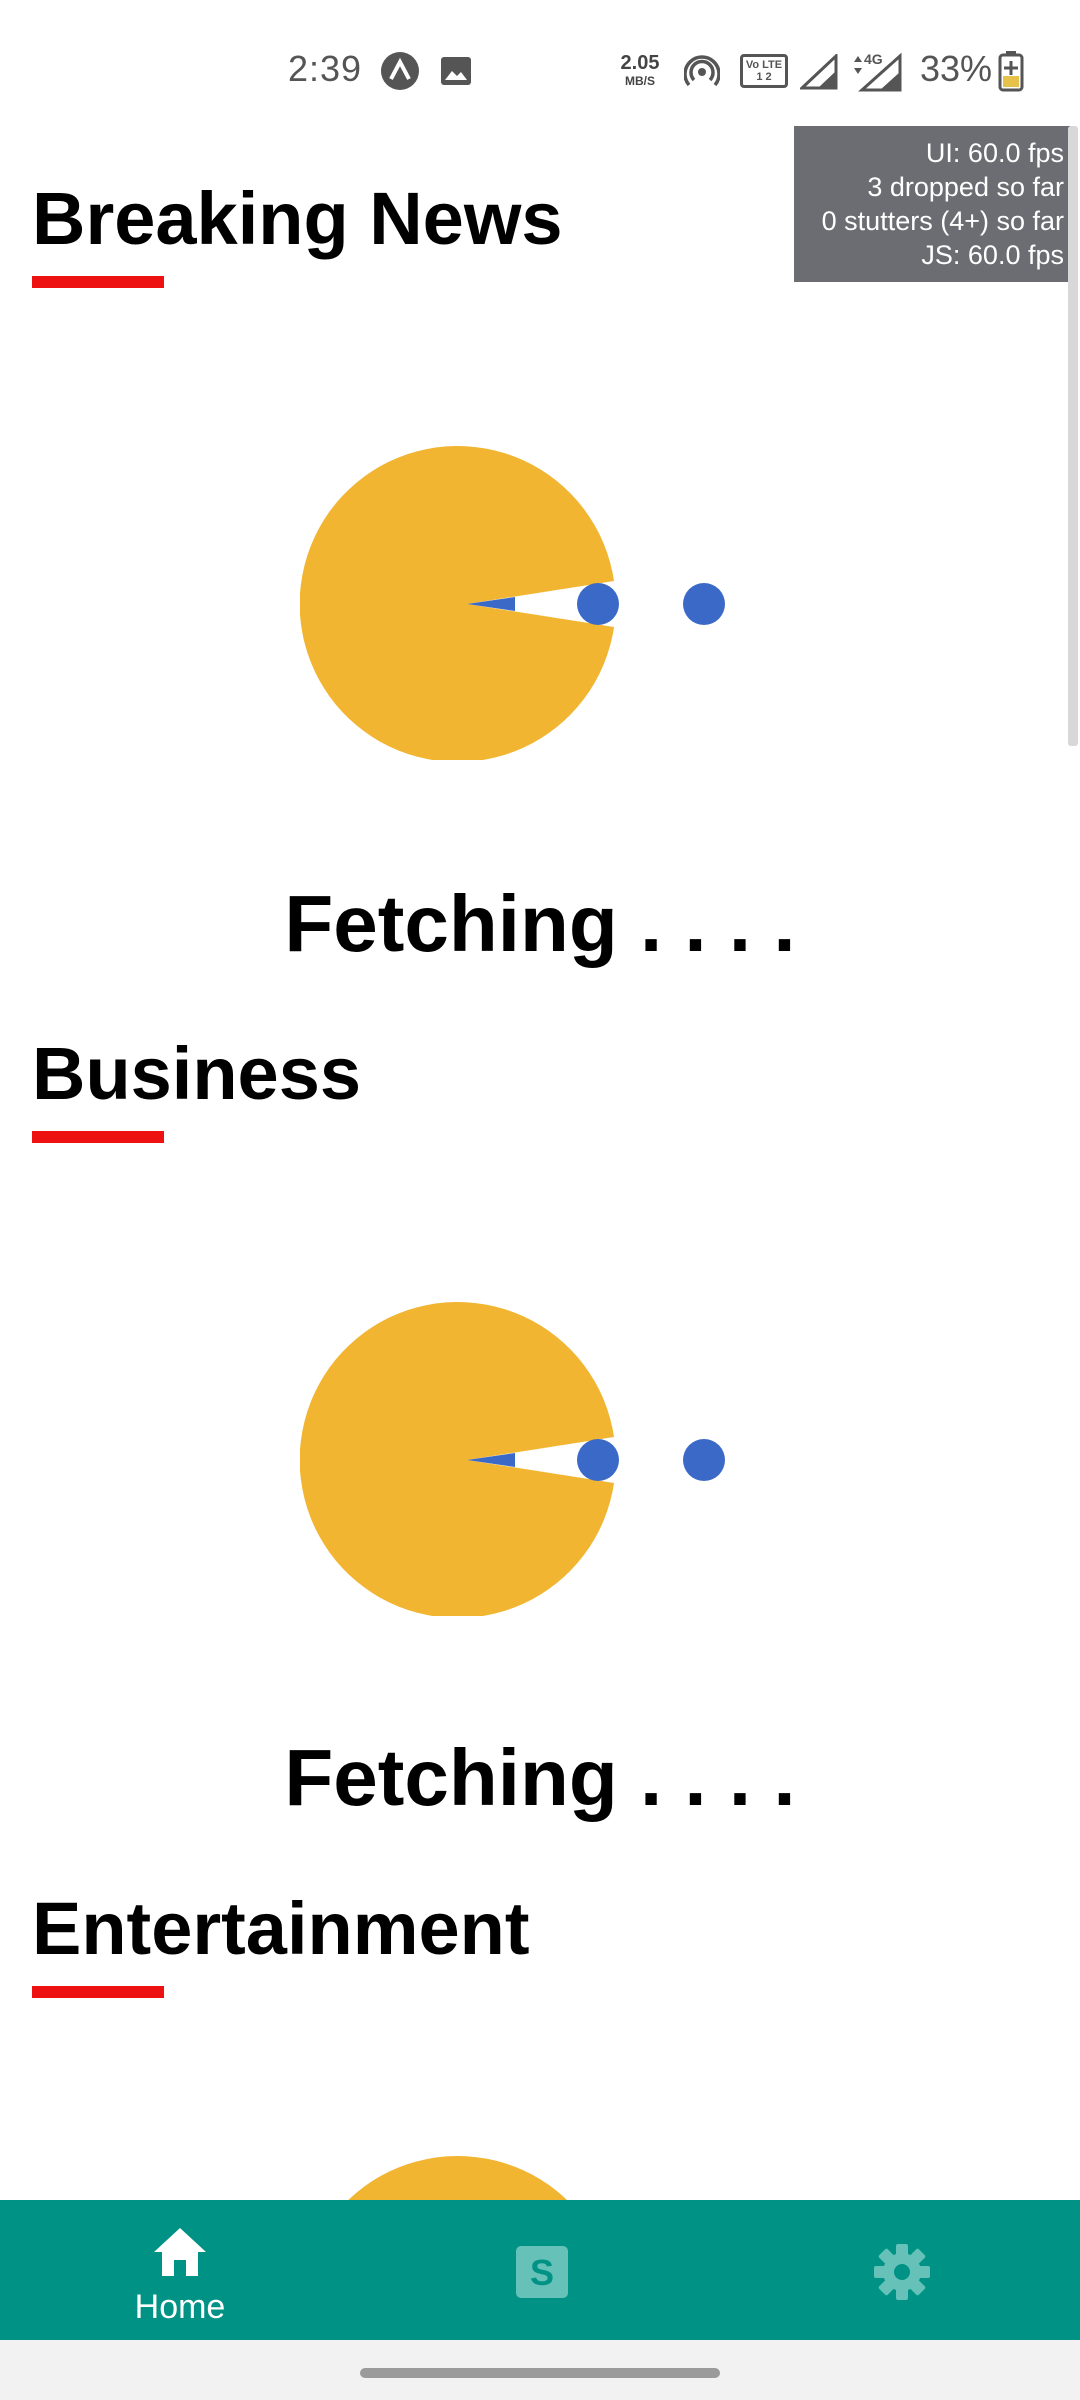 This screenshot has width=1080, height=2400. What do you see at coordinates (965, 187) in the screenshot?
I see `perf-dropped: 3 dropped so far` at bounding box center [965, 187].